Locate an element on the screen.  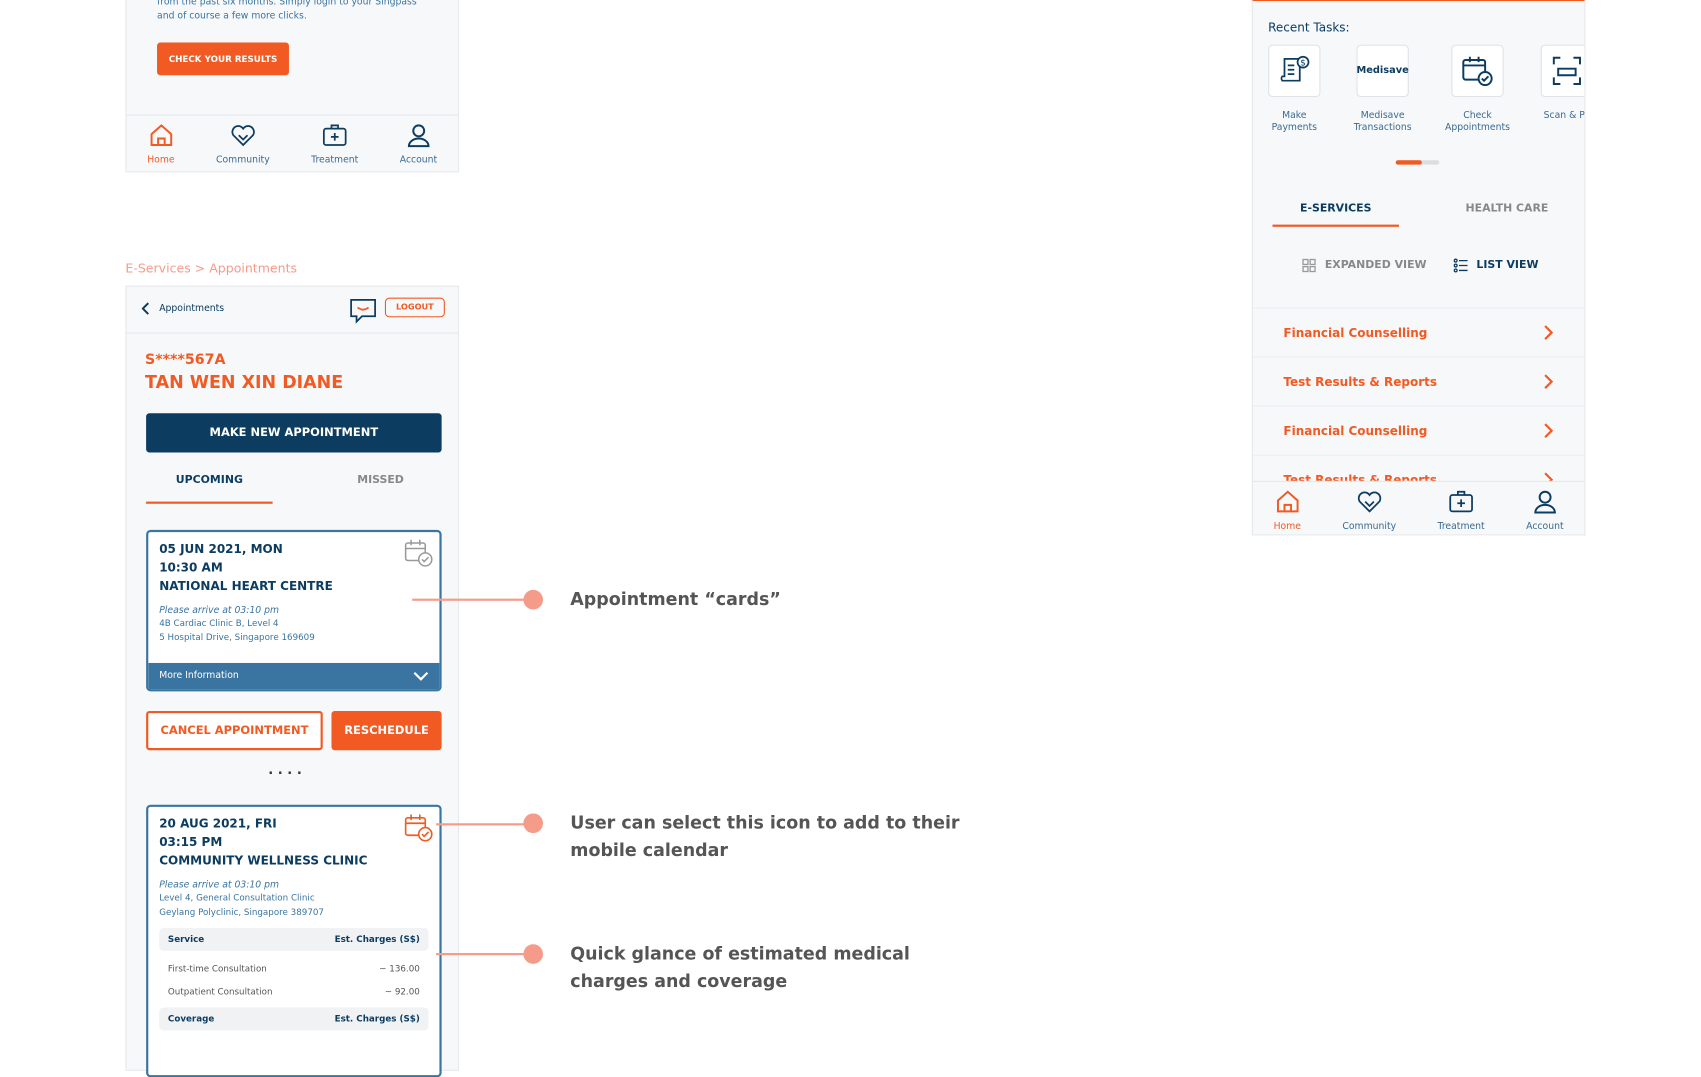
tab-e-services: E-SERVICES is located at coordinates (1335, 215).